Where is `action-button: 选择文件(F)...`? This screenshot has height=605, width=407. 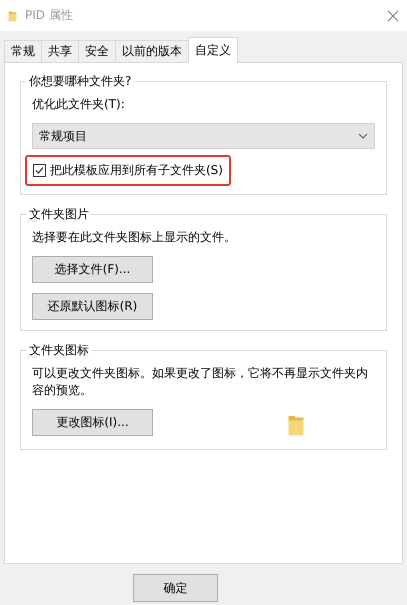 action-button: 选择文件(F)... is located at coordinates (92, 269).